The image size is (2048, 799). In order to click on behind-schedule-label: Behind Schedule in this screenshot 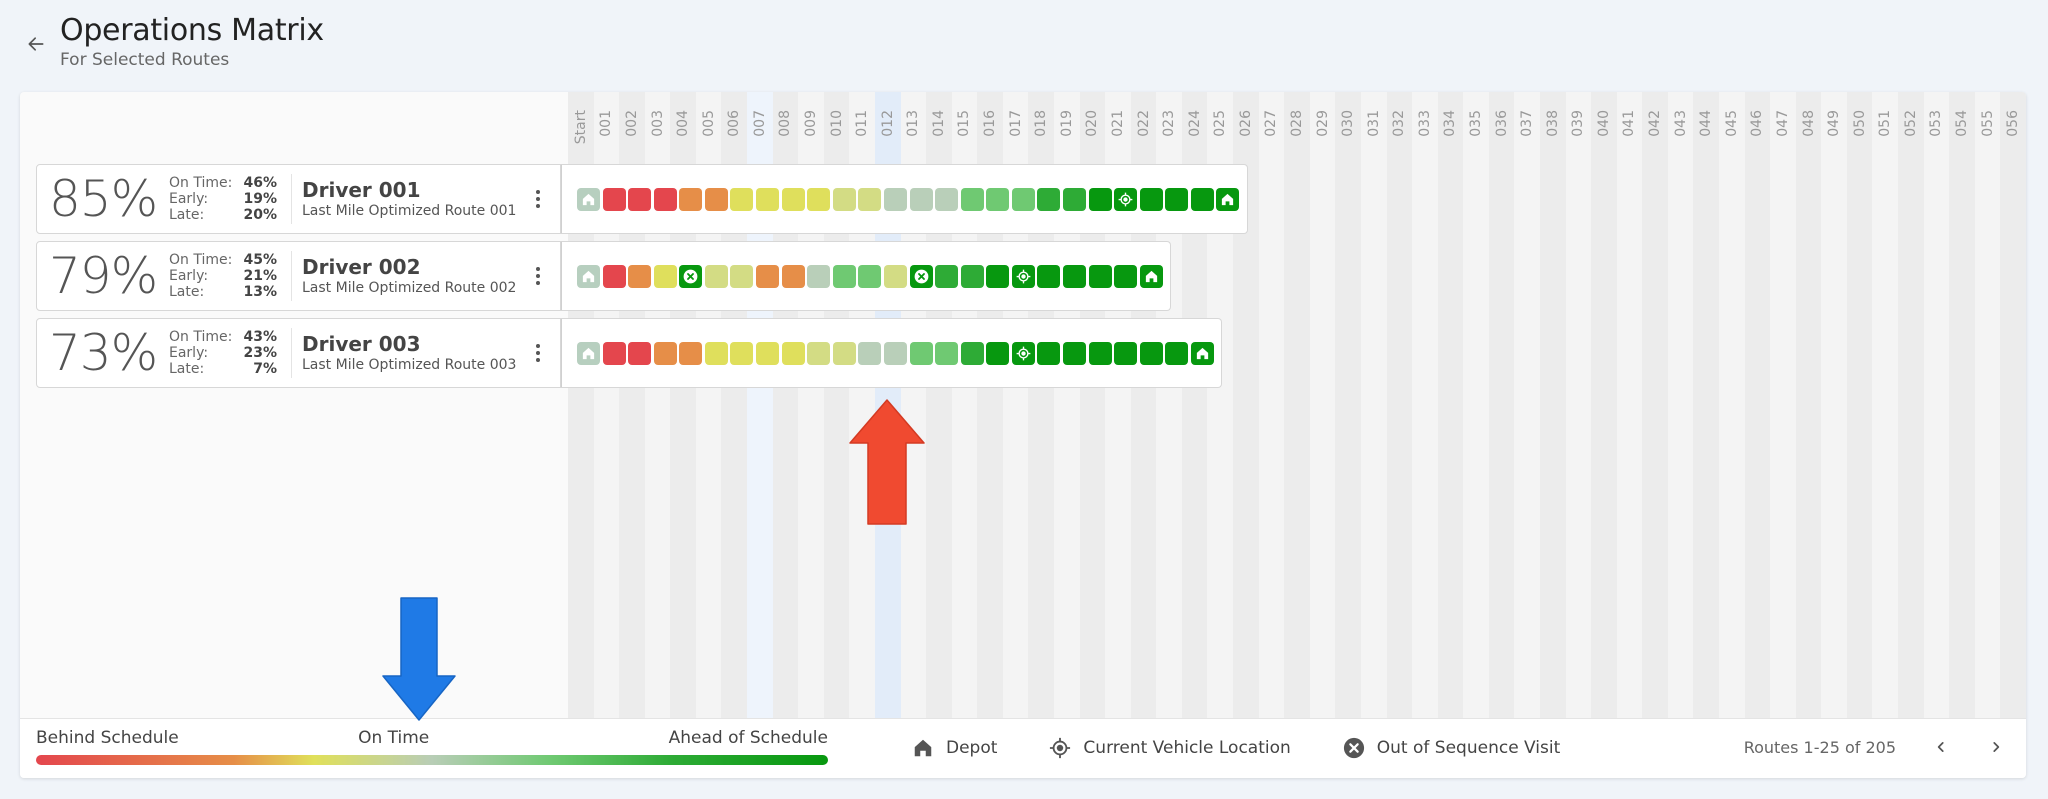, I will do `click(107, 738)`.